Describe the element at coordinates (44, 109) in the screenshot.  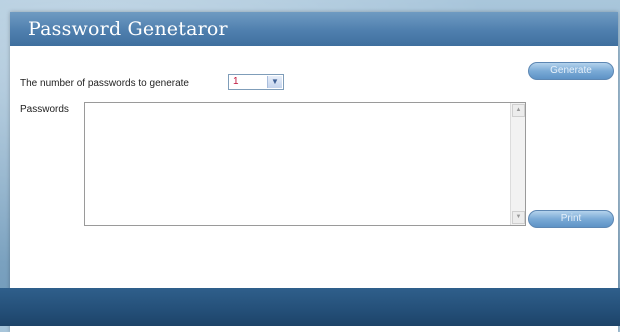
I see `passwords-label: Passwords` at that location.